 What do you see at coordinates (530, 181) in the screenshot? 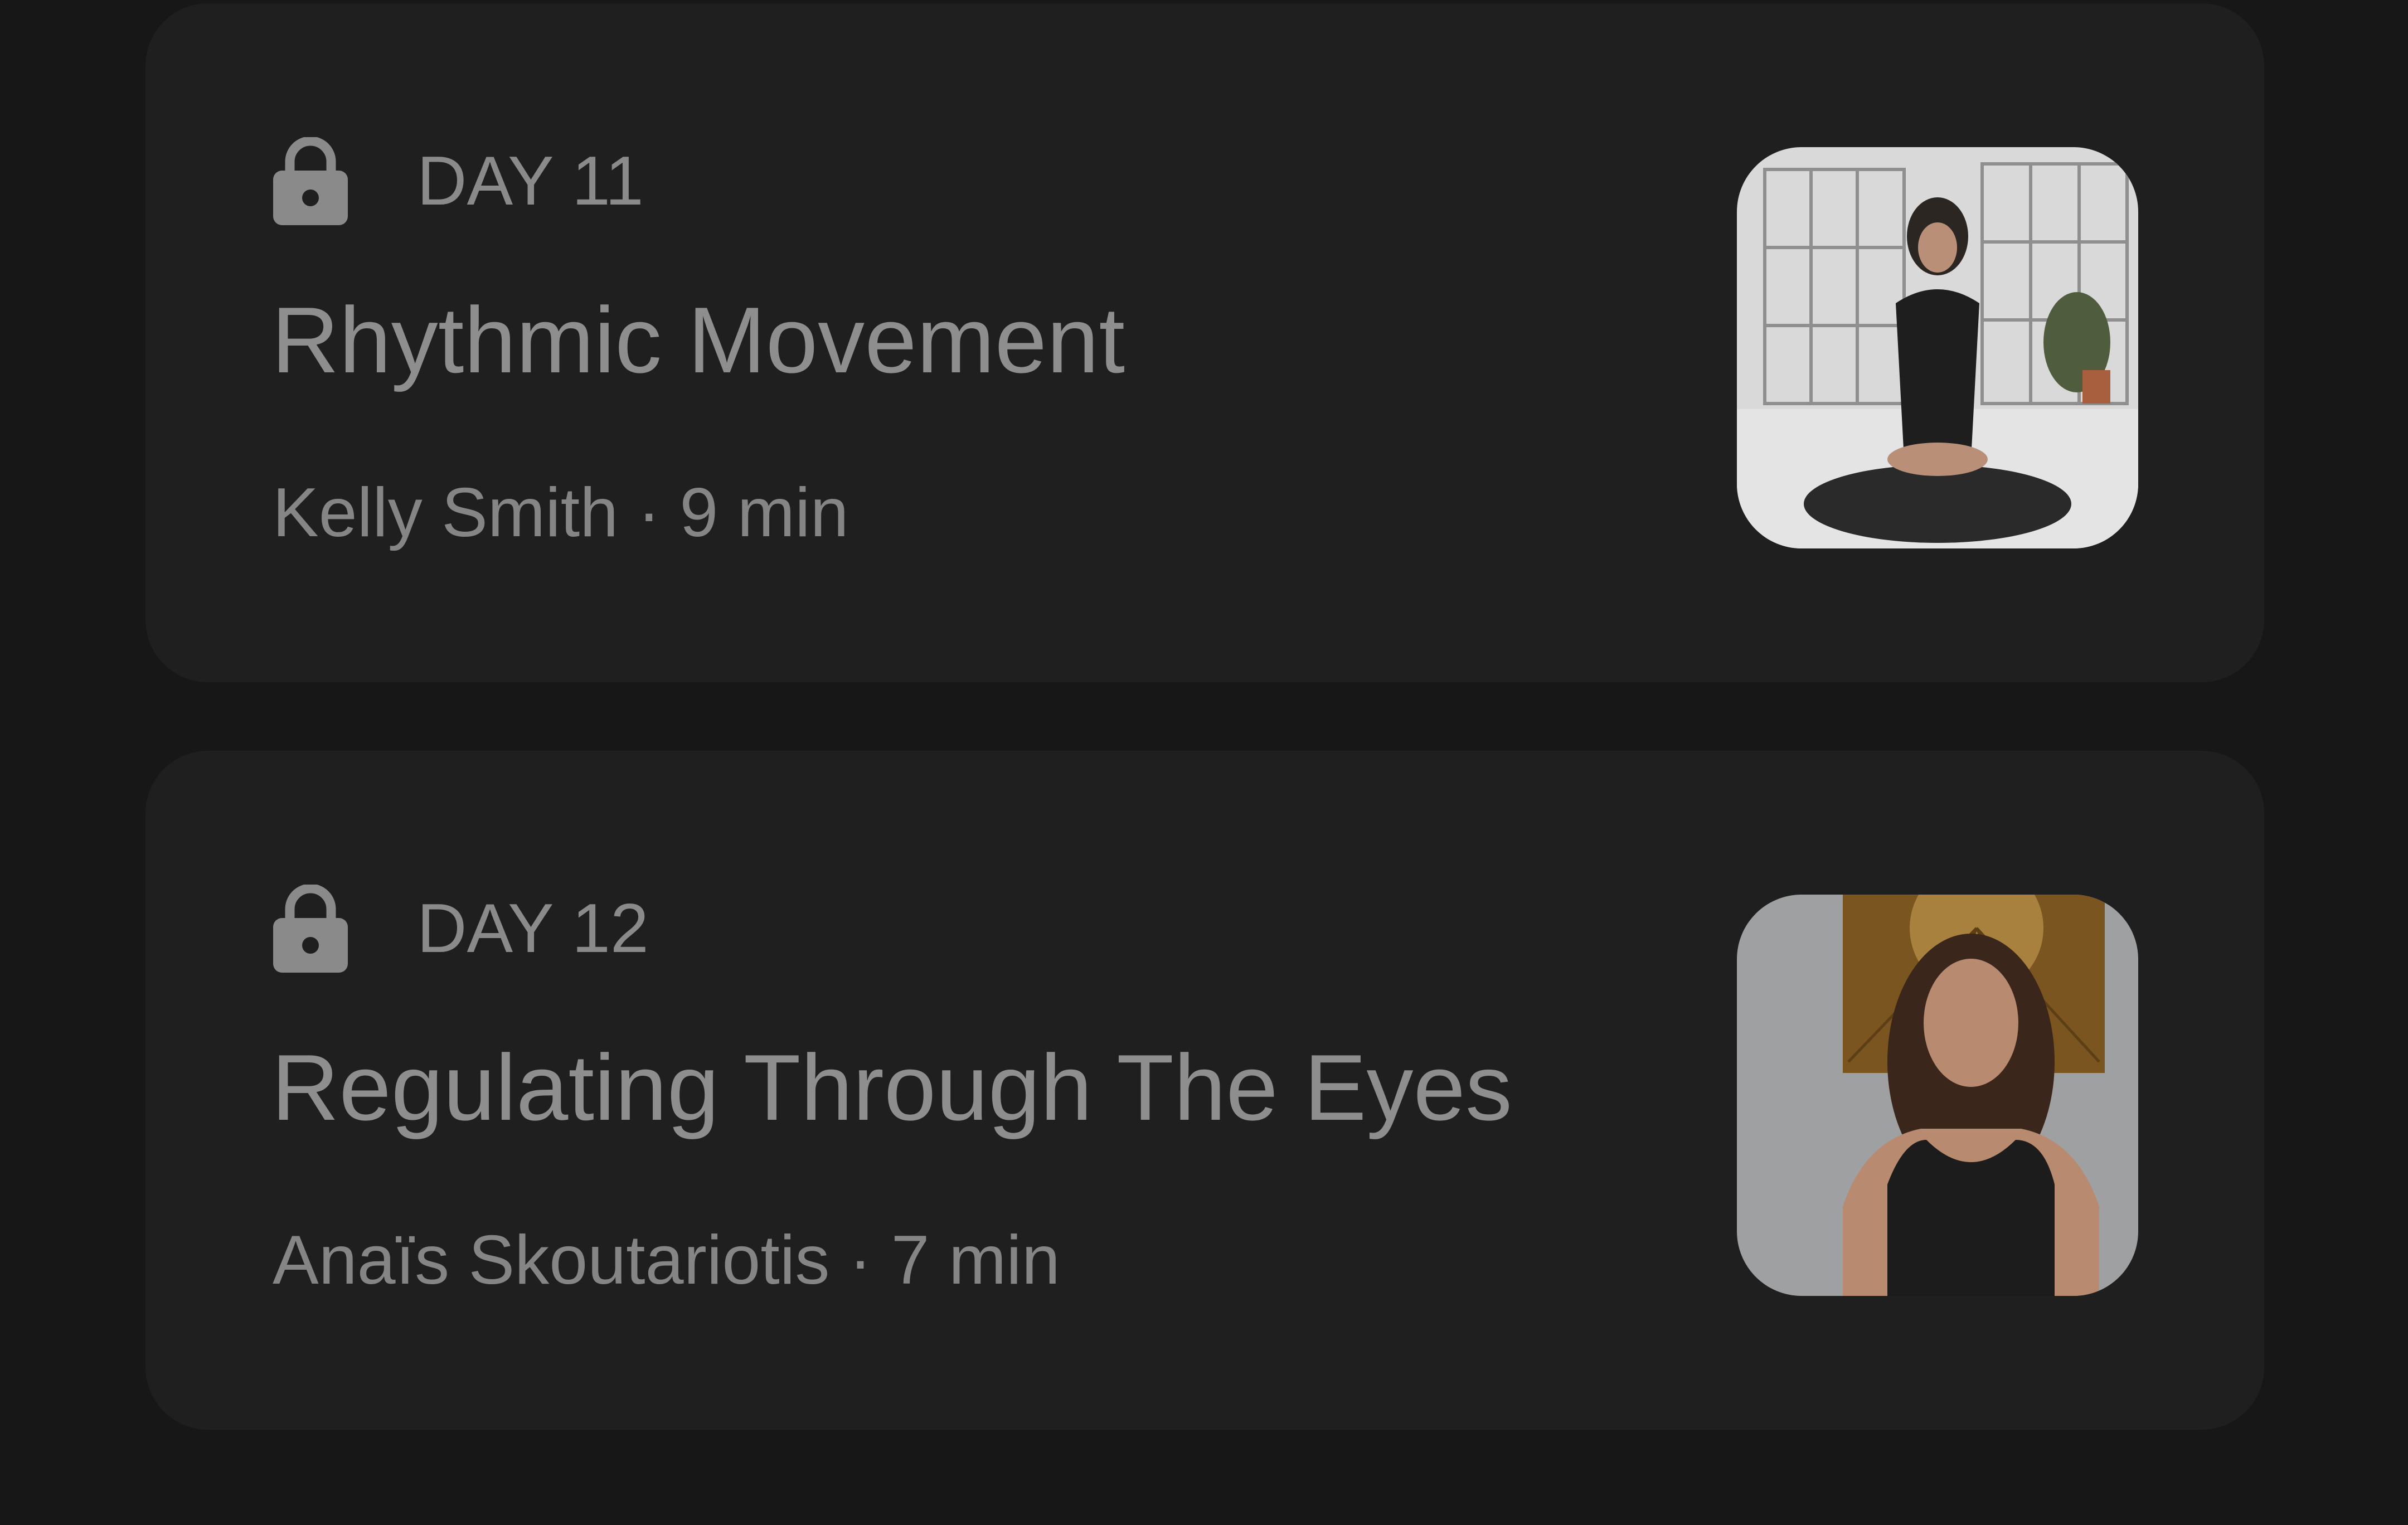
I see `day-label: DAY 11` at bounding box center [530, 181].